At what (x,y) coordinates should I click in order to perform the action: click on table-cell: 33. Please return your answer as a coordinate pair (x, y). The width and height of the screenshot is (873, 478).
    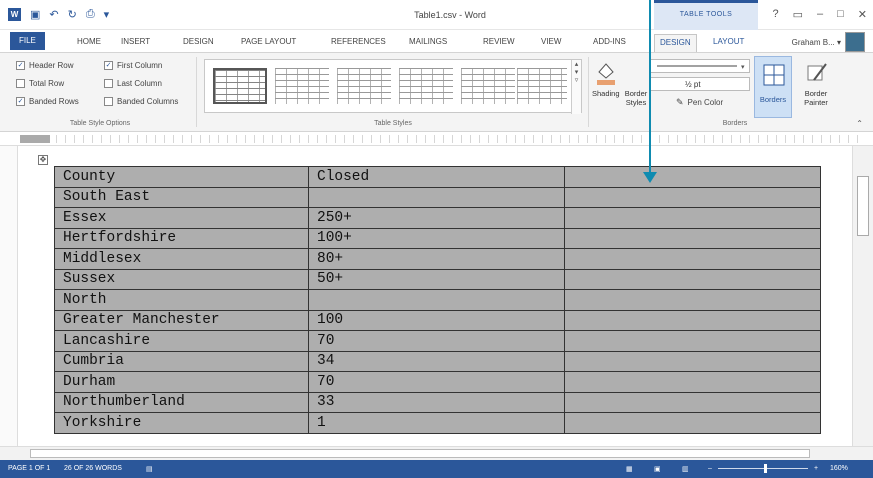
    Looking at the image, I should click on (436, 402).